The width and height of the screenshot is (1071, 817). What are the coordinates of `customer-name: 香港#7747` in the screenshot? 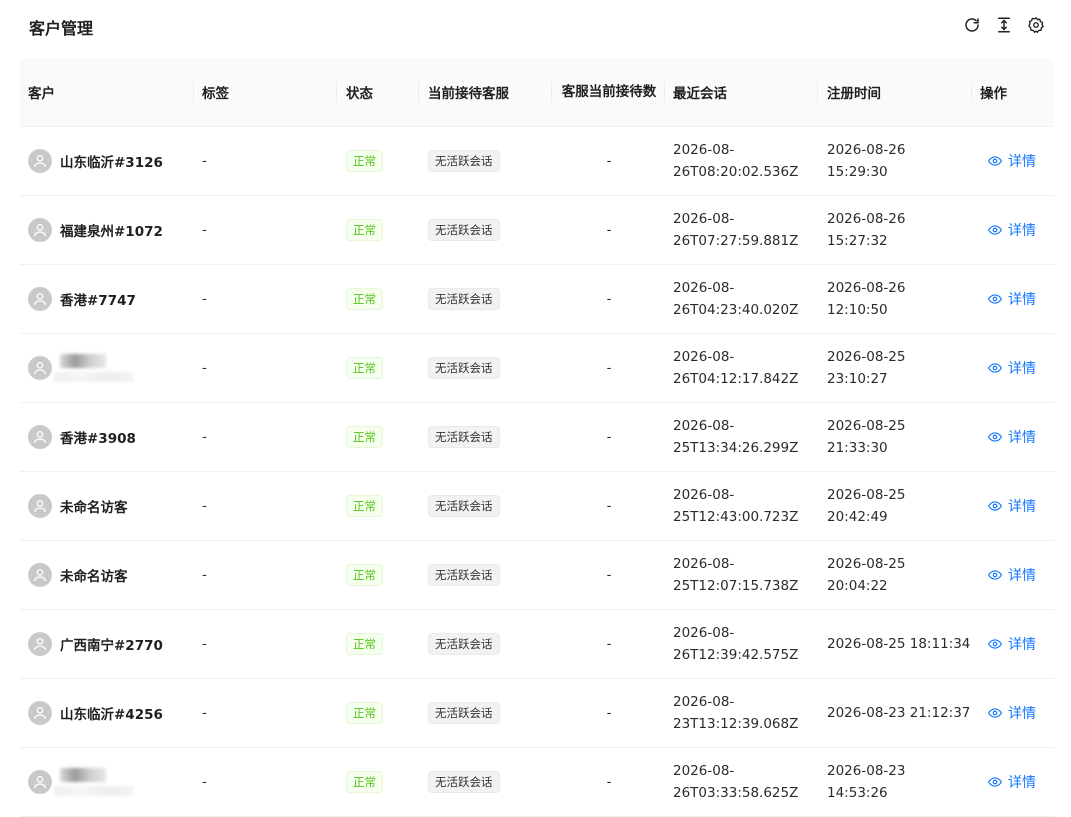 It's located at (98, 299).